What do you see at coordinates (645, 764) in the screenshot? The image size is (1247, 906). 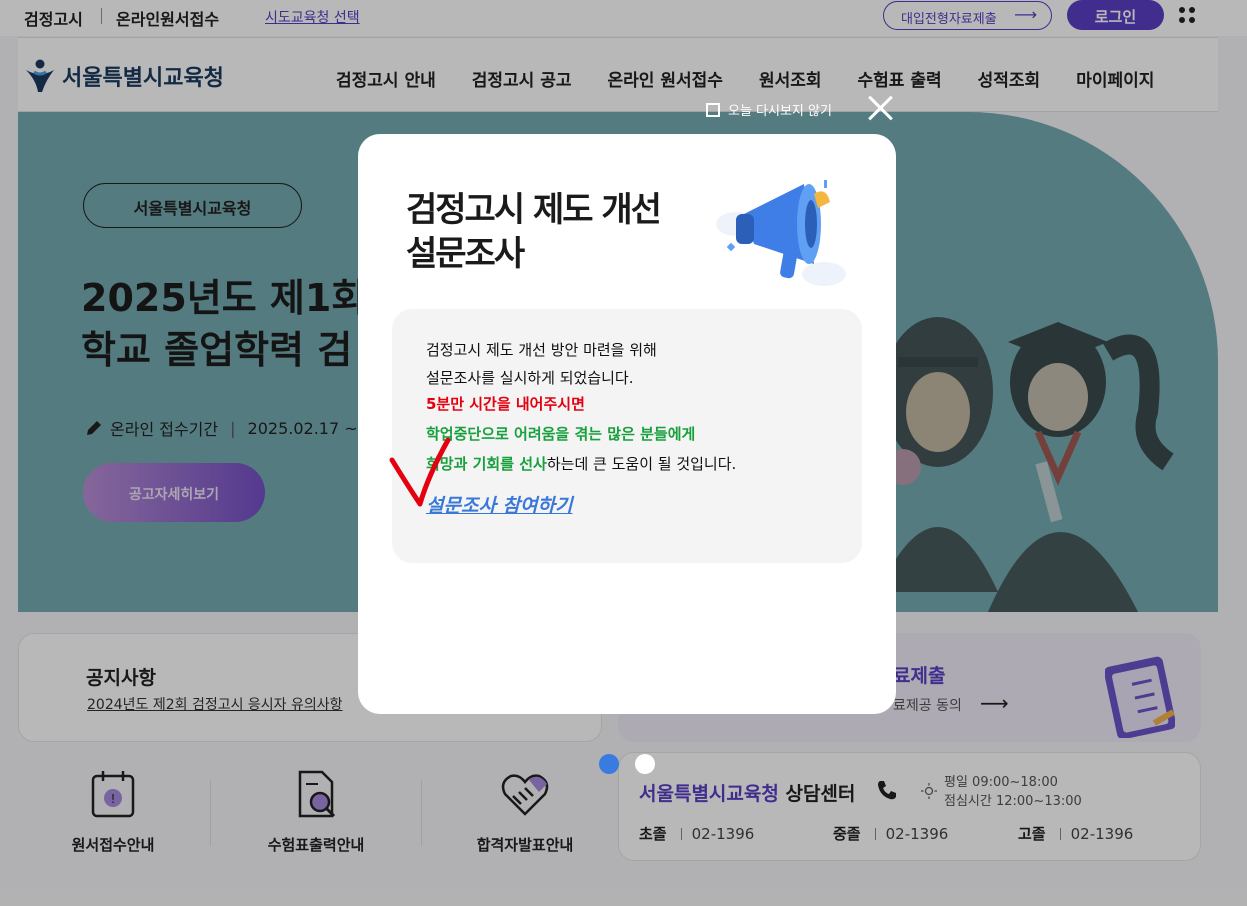 I see `pager-dot` at bounding box center [645, 764].